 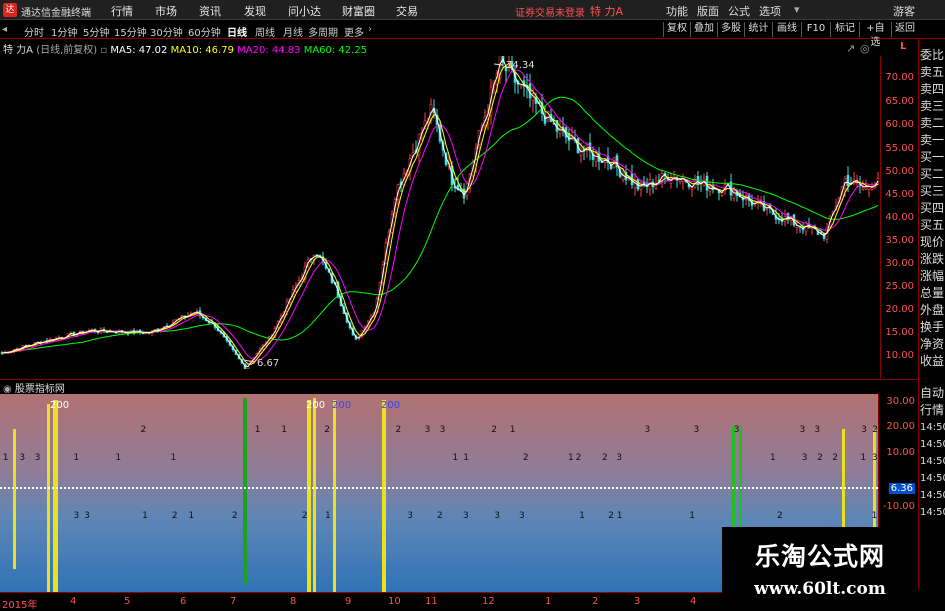 What do you see at coordinates (122, 11) in the screenshot?
I see `menu-hangqing: 行情` at bounding box center [122, 11].